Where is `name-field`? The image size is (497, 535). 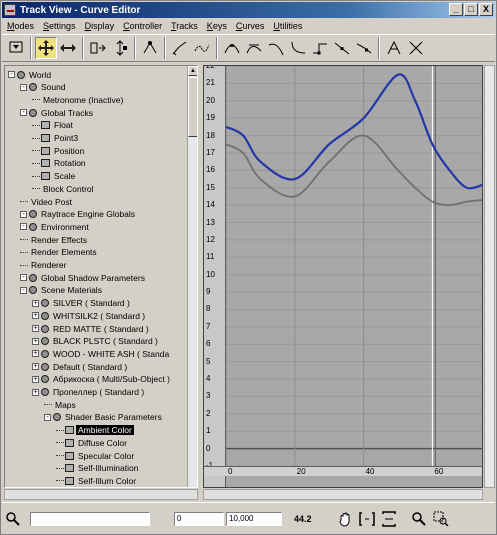 name-field is located at coordinates (90, 518).